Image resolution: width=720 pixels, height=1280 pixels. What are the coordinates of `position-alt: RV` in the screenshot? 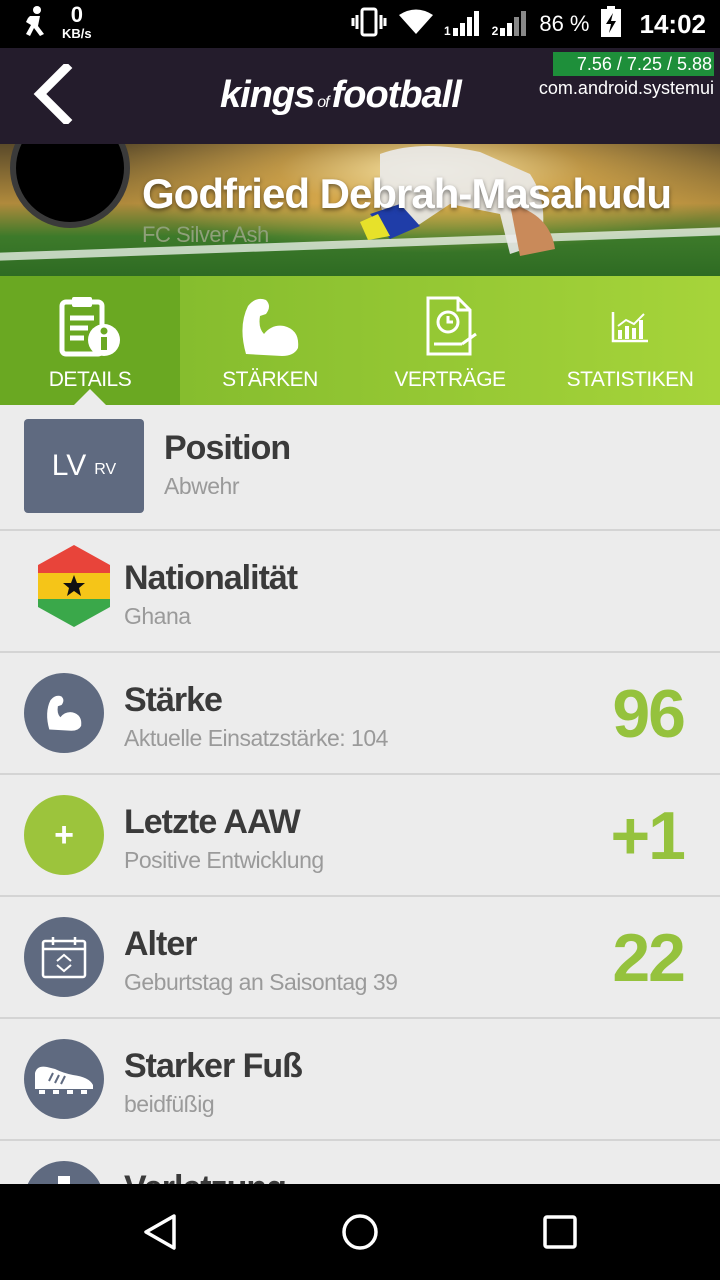 It's located at (105, 469).